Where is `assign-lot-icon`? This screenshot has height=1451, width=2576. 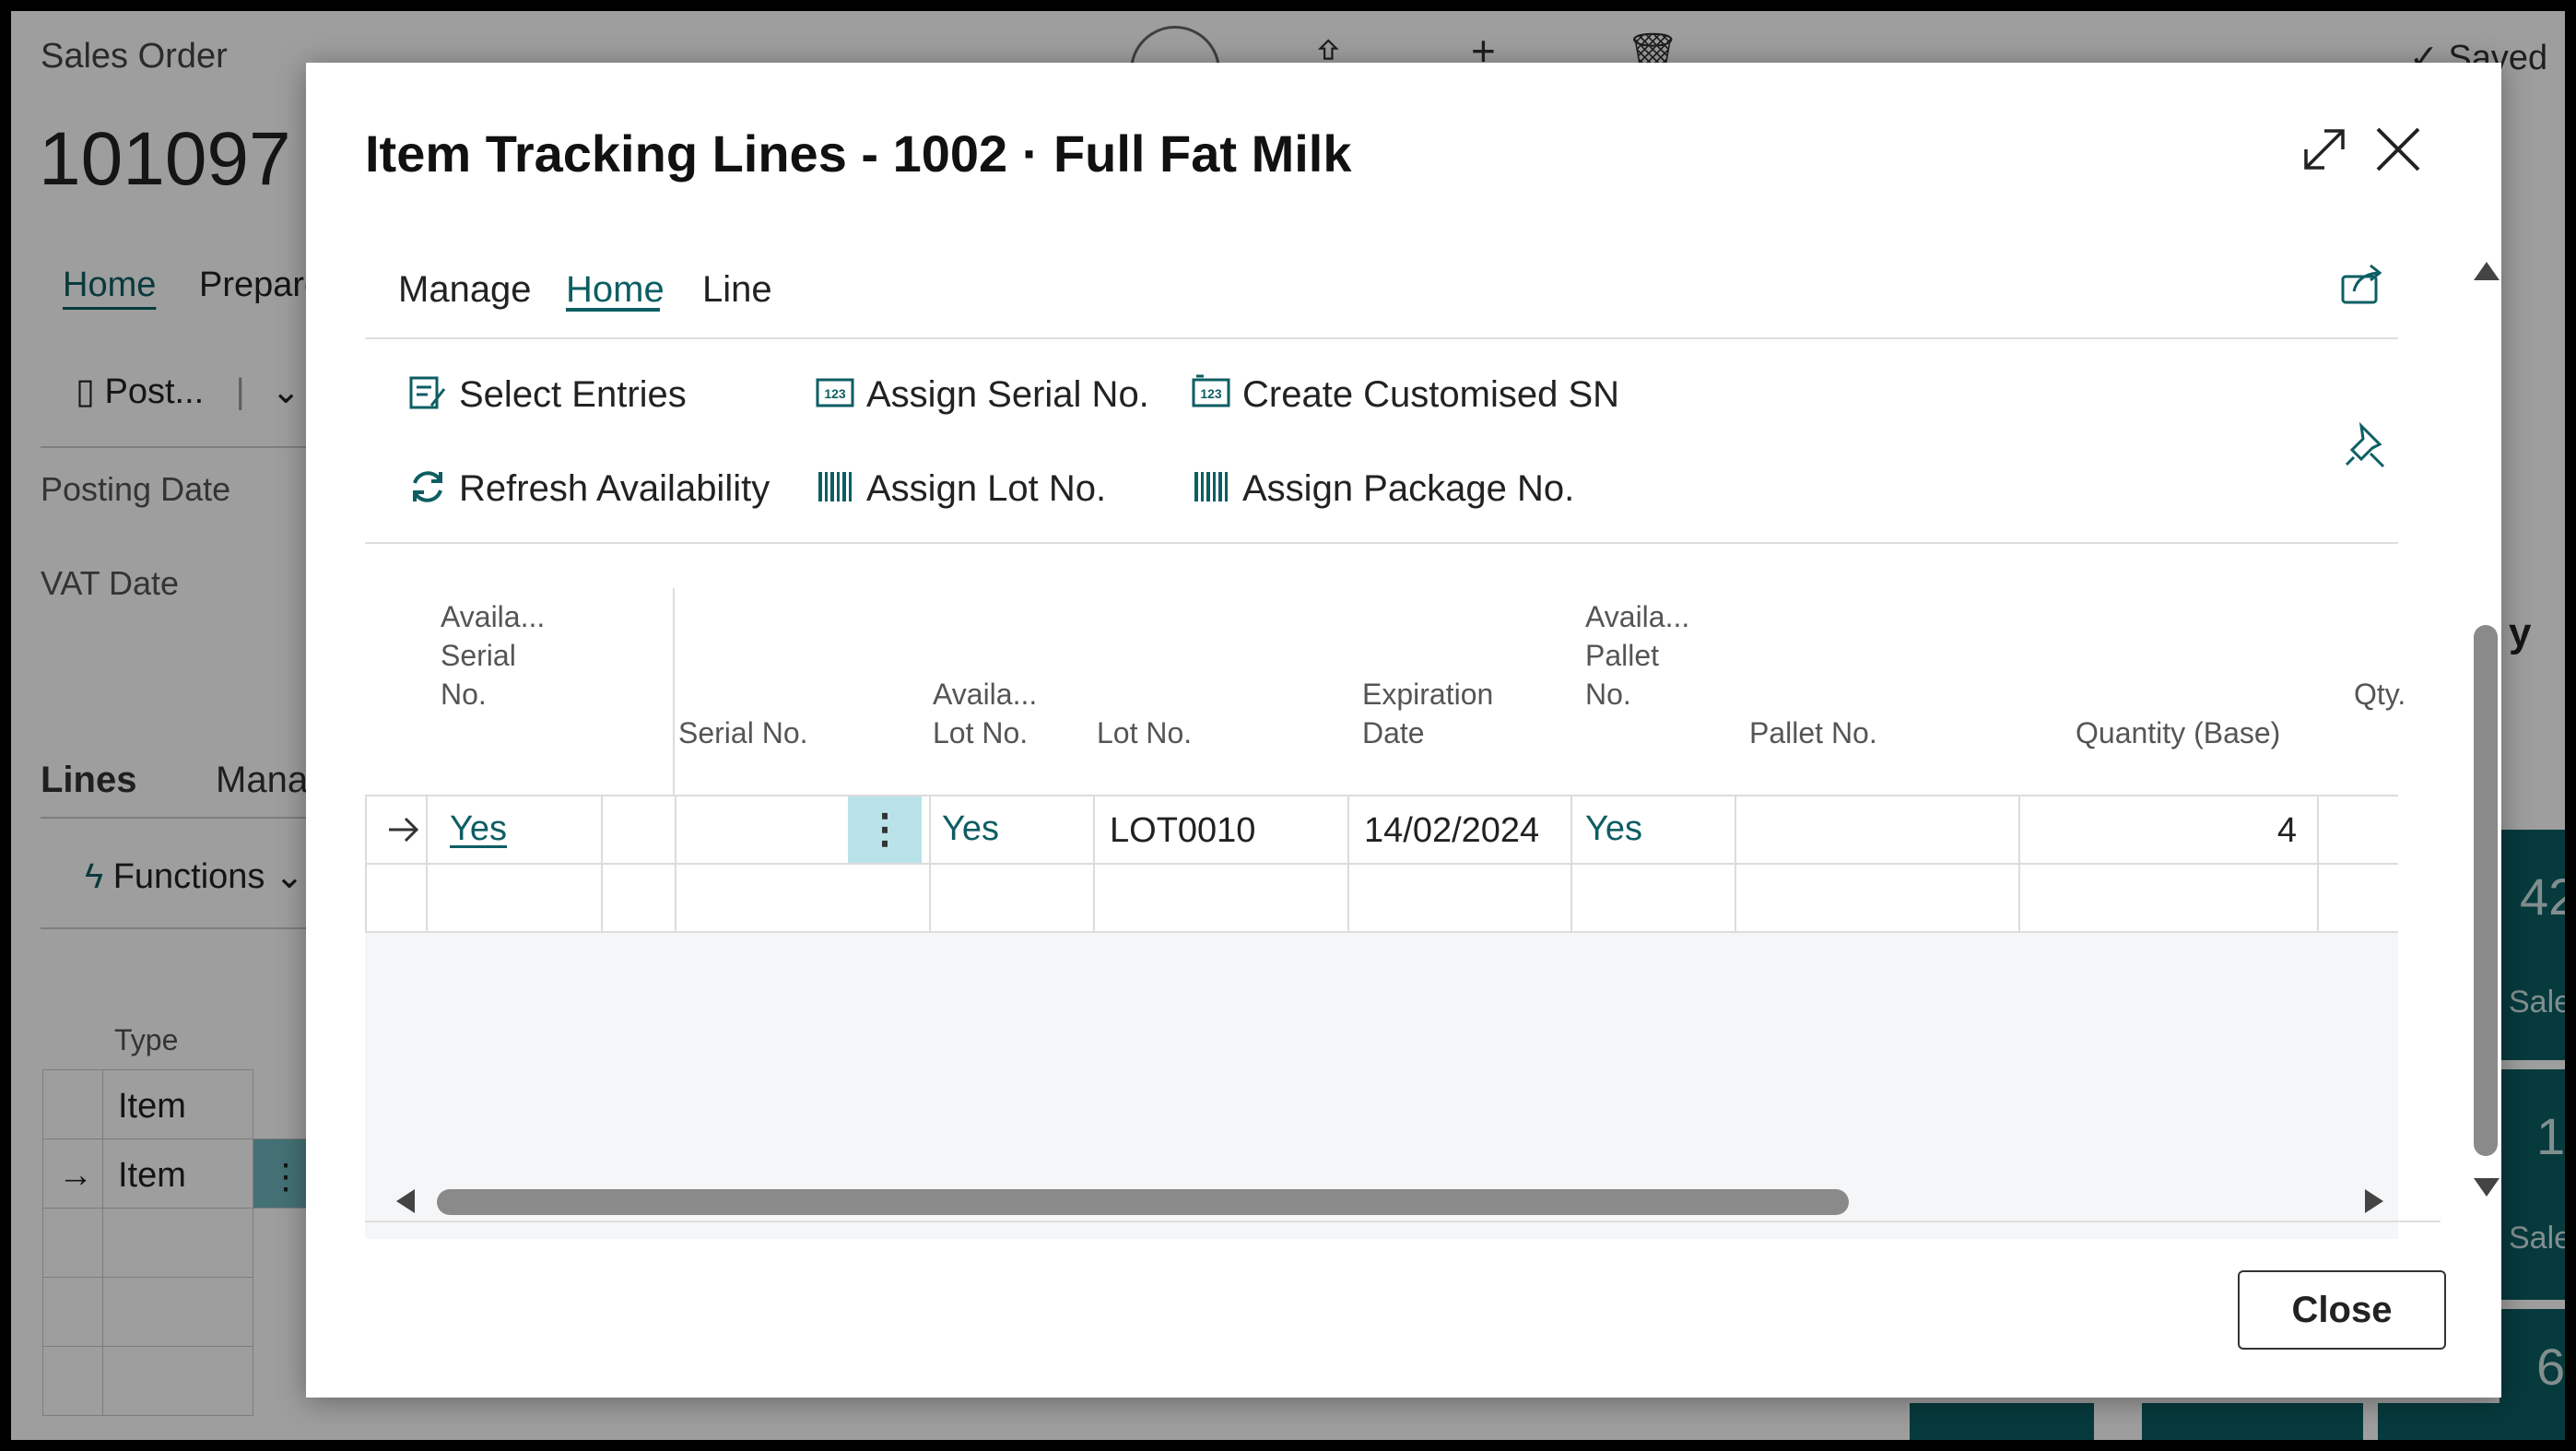
assign-lot-icon is located at coordinates (835, 487).